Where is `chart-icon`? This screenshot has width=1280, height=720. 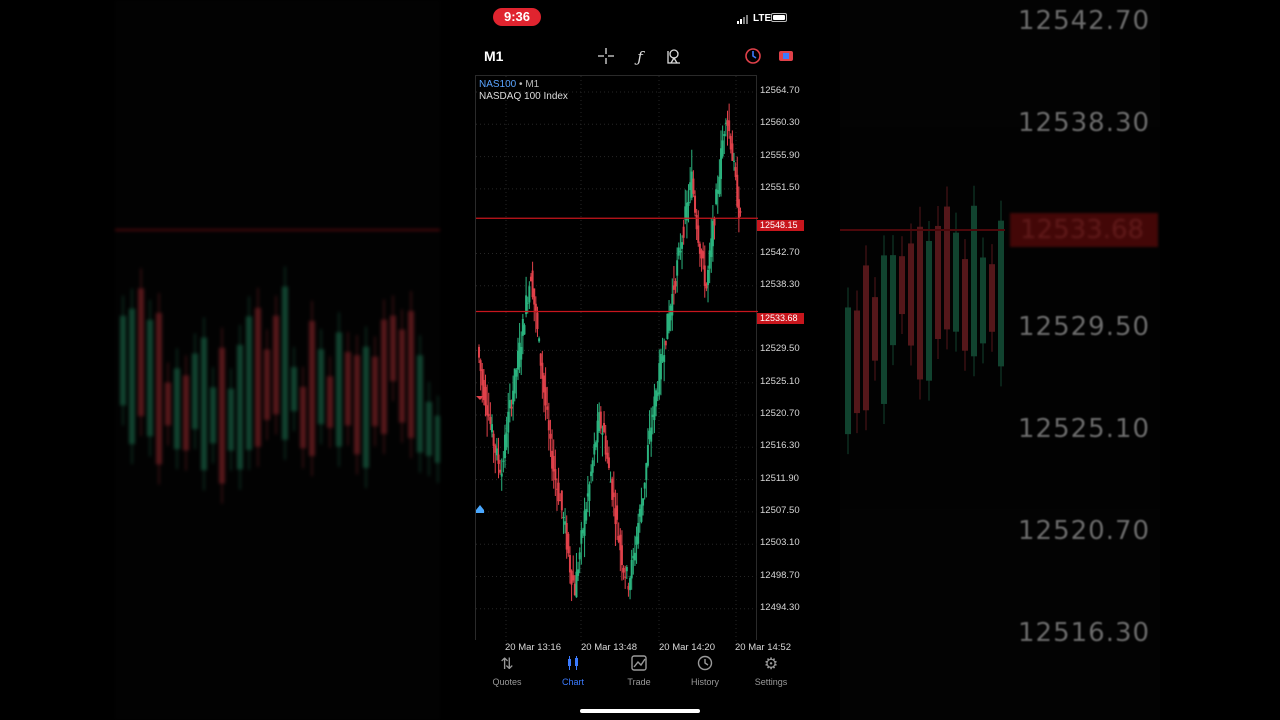
chart-icon is located at coordinates (573, 665).